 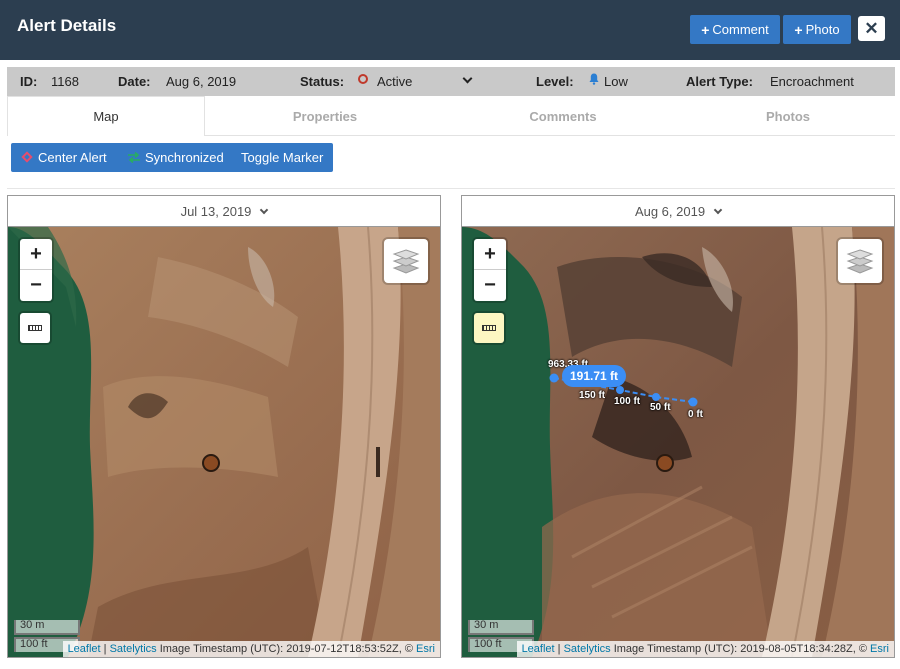 I want to click on date-value: Aug 6, 2019, so click(x=201, y=81).